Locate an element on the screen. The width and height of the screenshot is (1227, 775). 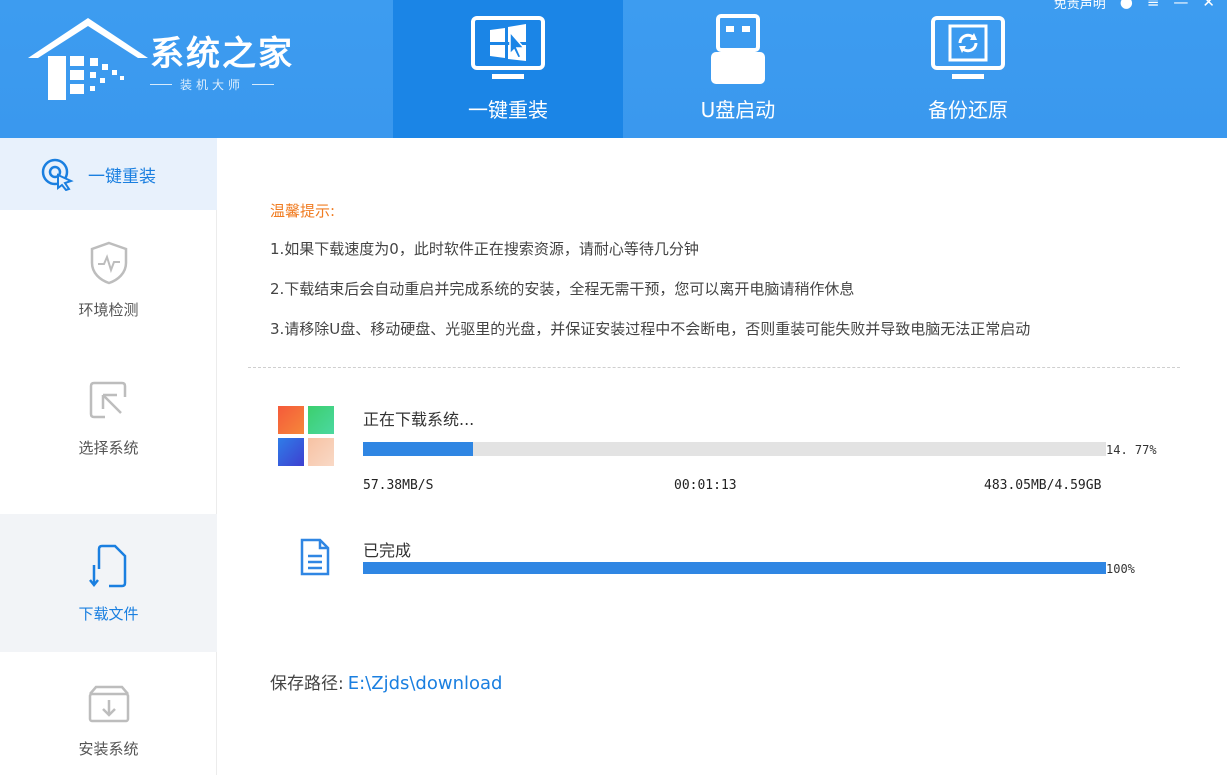
brand-subtitle-row: 装机大师 is located at coordinates (225, 84).